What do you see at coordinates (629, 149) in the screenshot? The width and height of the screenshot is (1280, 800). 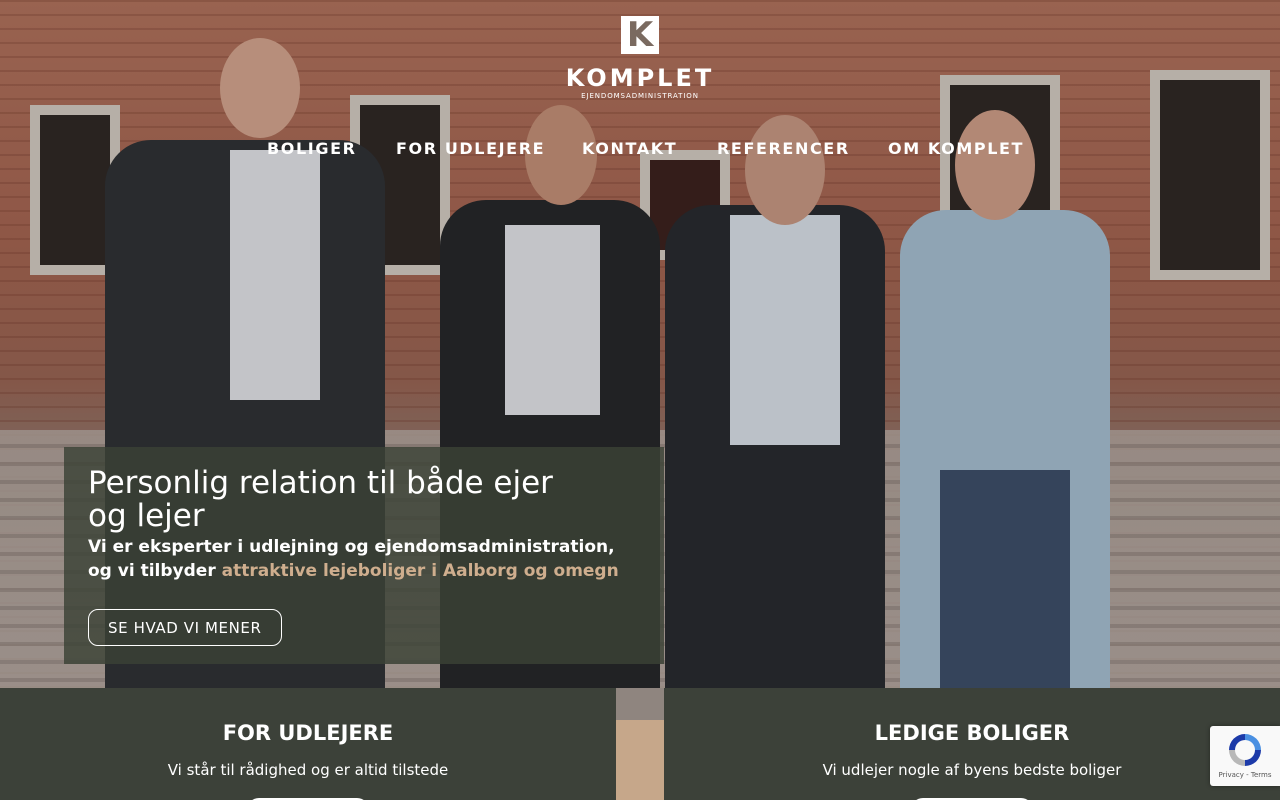 I see `nav-item-kontakt: KONTAKT` at bounding box center [629, 149].